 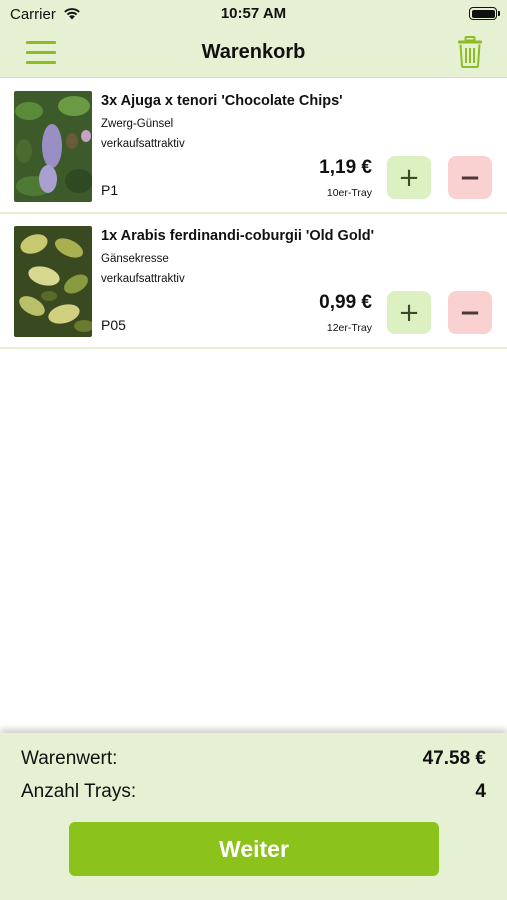 I want to click on item-subtitle: Zwerg-Günsel, so click(x=137, y=124).